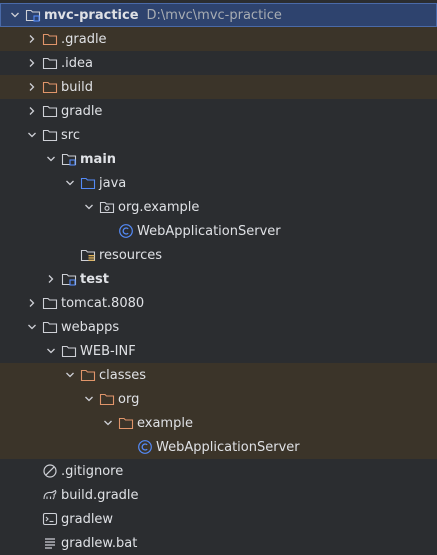 The width and height of the screenshot is (437, 555). What do you see at coordinates (107, 207) in the screenshot?
I see `package-icon` at bounding box center [107, 207].